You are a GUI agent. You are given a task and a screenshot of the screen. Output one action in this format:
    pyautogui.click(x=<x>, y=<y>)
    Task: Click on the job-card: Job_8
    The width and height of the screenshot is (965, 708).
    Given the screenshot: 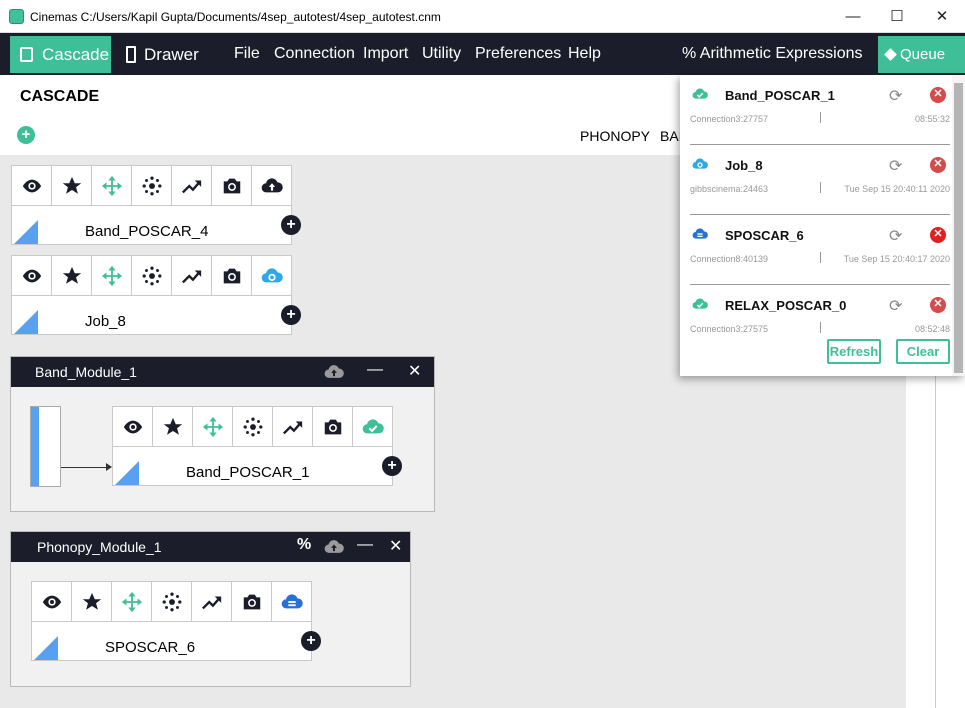 What is the action you would take?
    pyautogui.click(x=151, y=295)
    